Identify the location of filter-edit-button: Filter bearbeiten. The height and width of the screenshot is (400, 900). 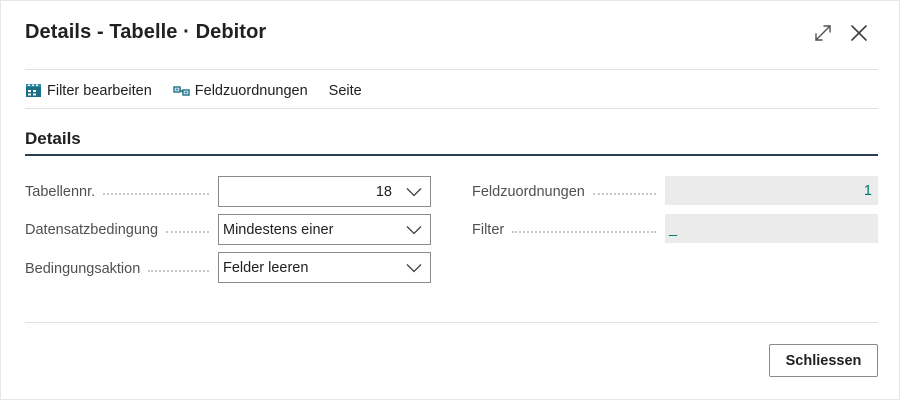
(88, 91).